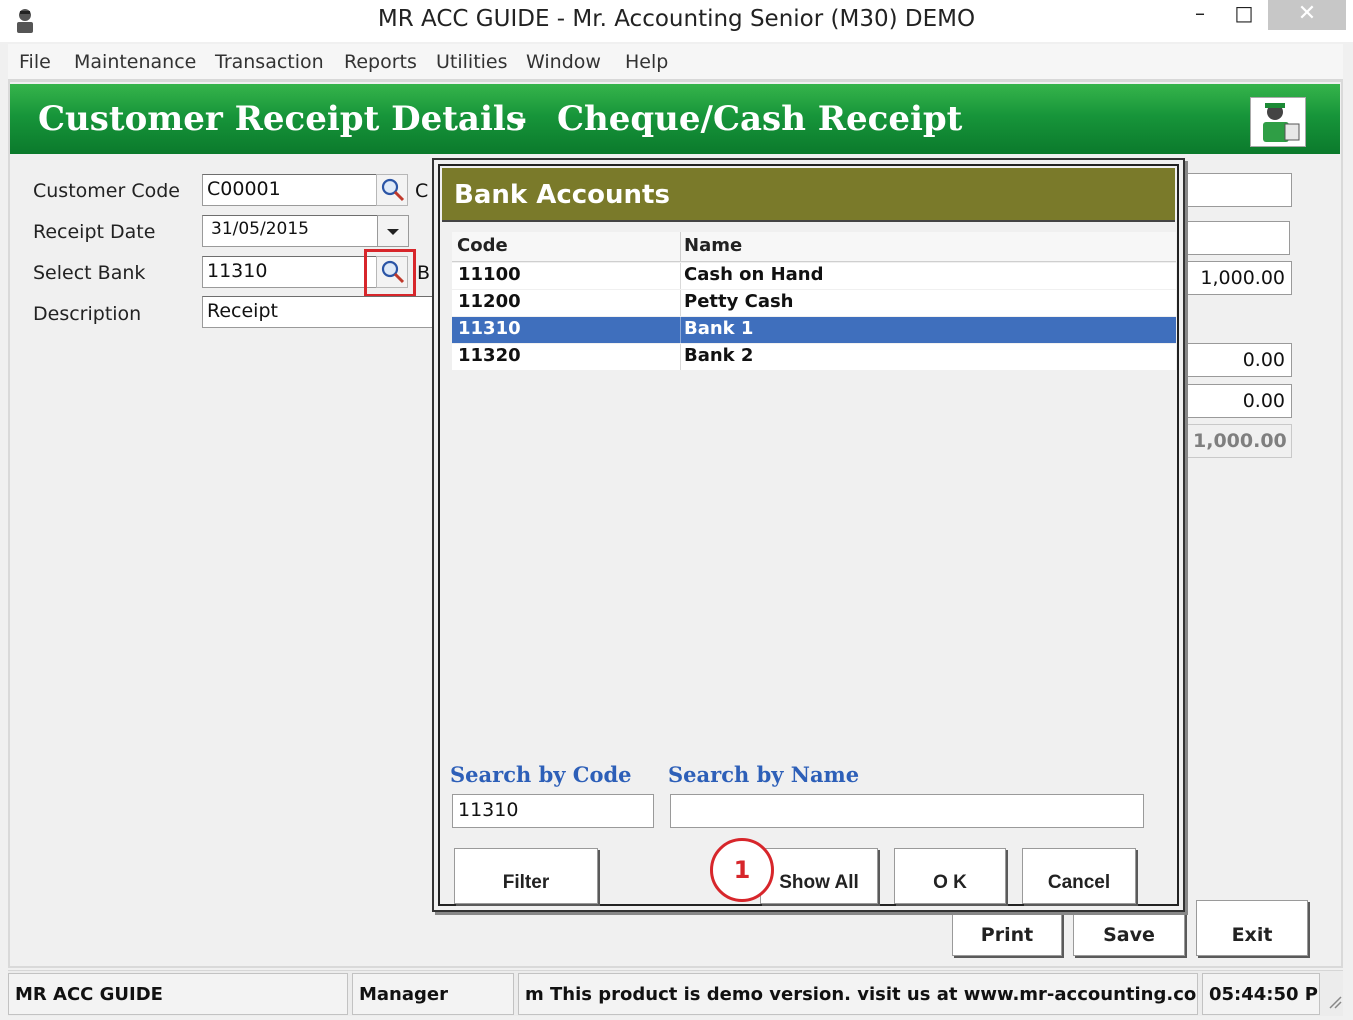 The image size is (1353, 1020). Describe the element at coordinates (489, 328) in the screenshot. I see `row-code: 11310` at that location.